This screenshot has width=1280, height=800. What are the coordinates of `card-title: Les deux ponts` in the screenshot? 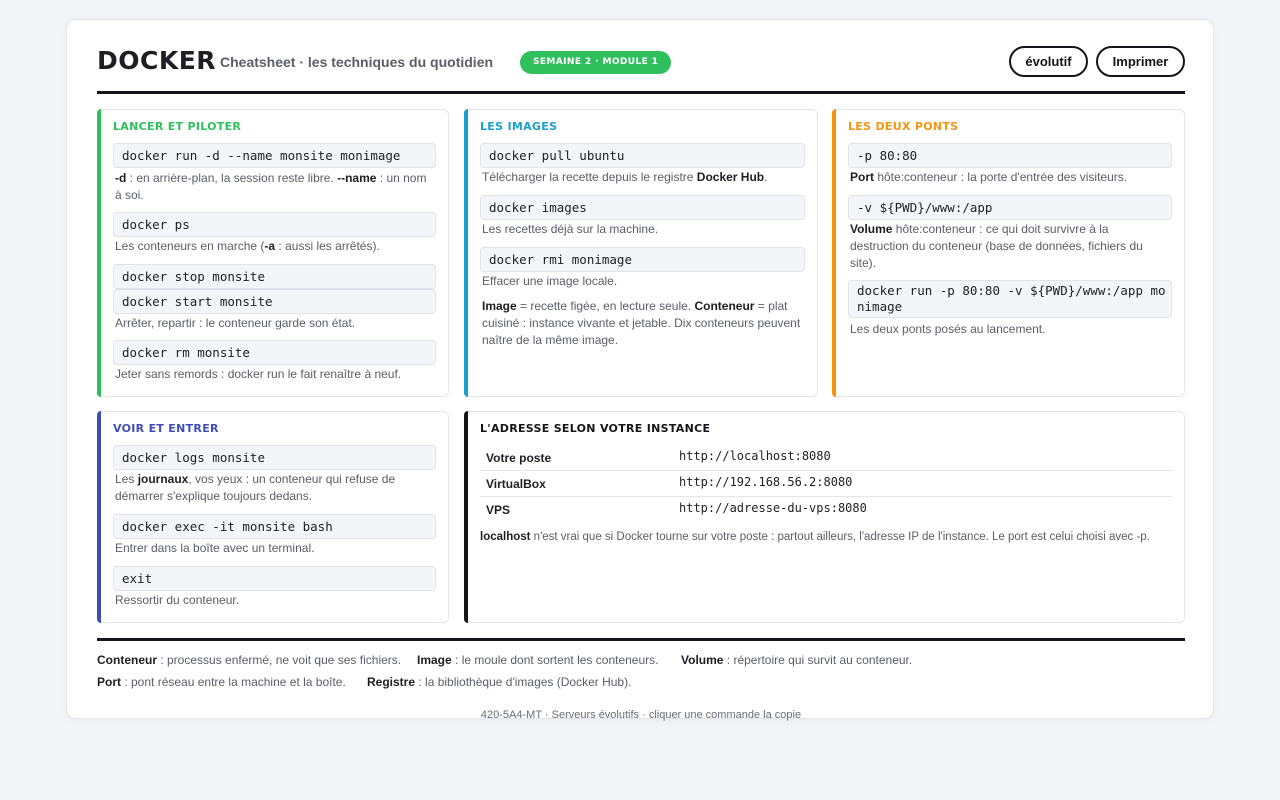 It's located at (903, 126).